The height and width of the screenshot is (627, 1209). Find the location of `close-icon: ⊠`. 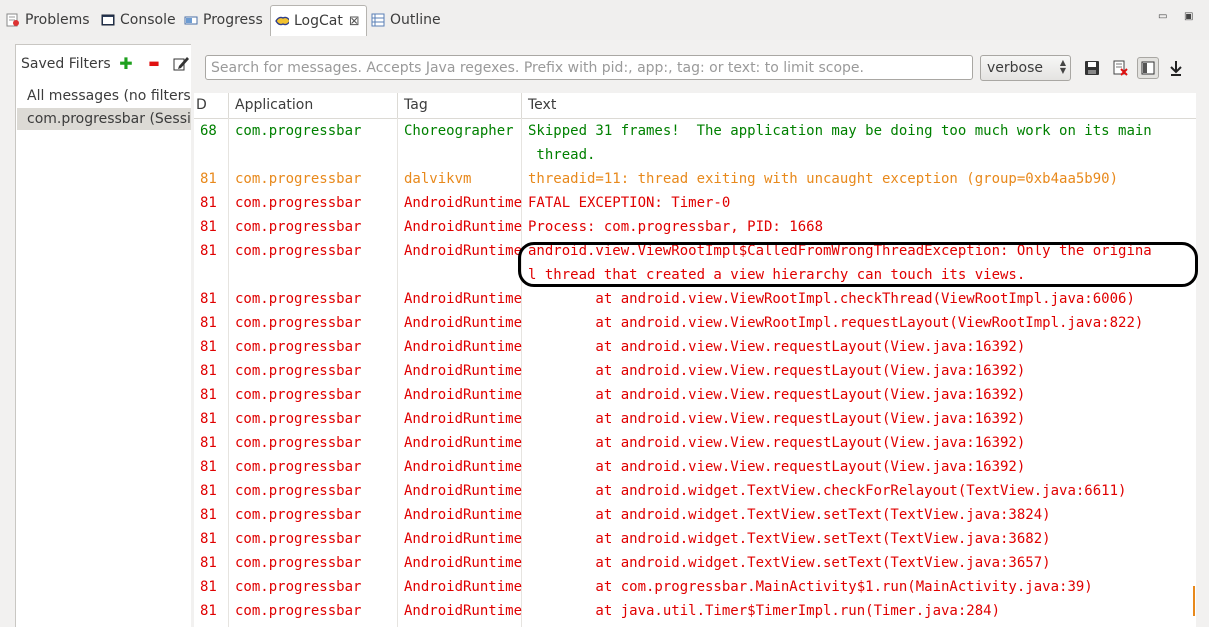

close-icon: ⊠ is located at coordinates (354, 21).